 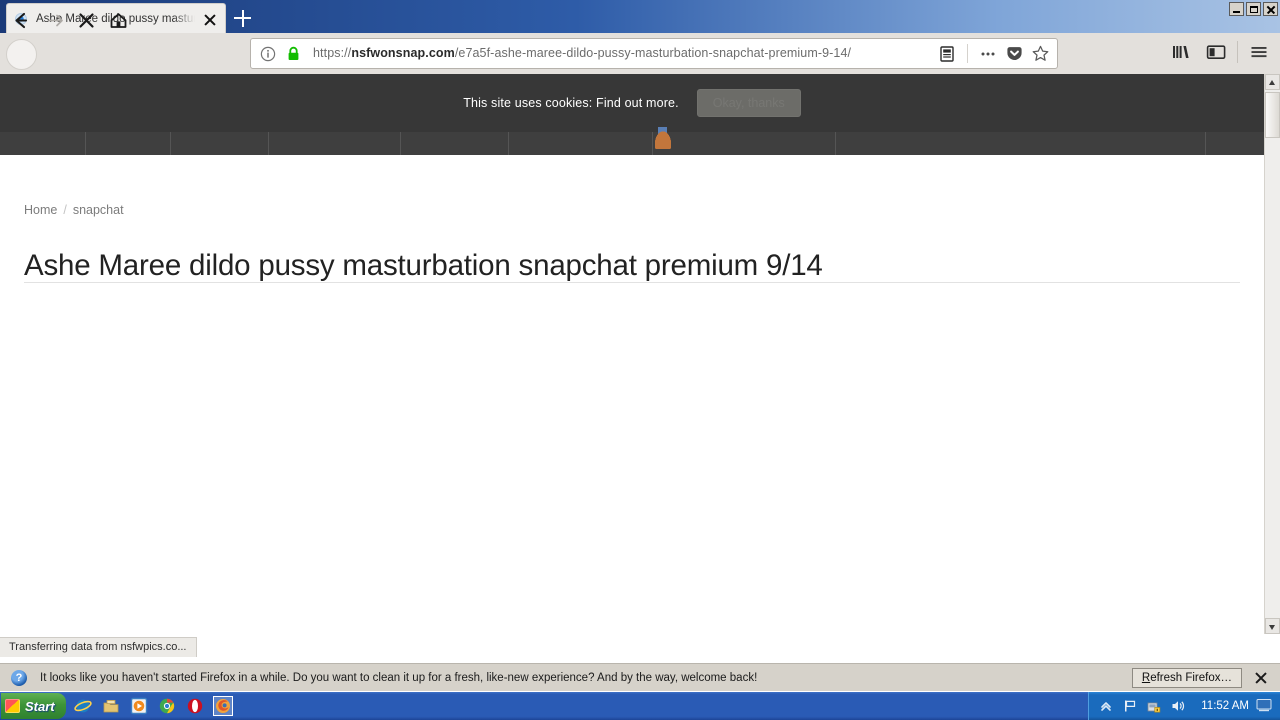 I want to click on scroll-down-icon, so click(x=1272, y=626).